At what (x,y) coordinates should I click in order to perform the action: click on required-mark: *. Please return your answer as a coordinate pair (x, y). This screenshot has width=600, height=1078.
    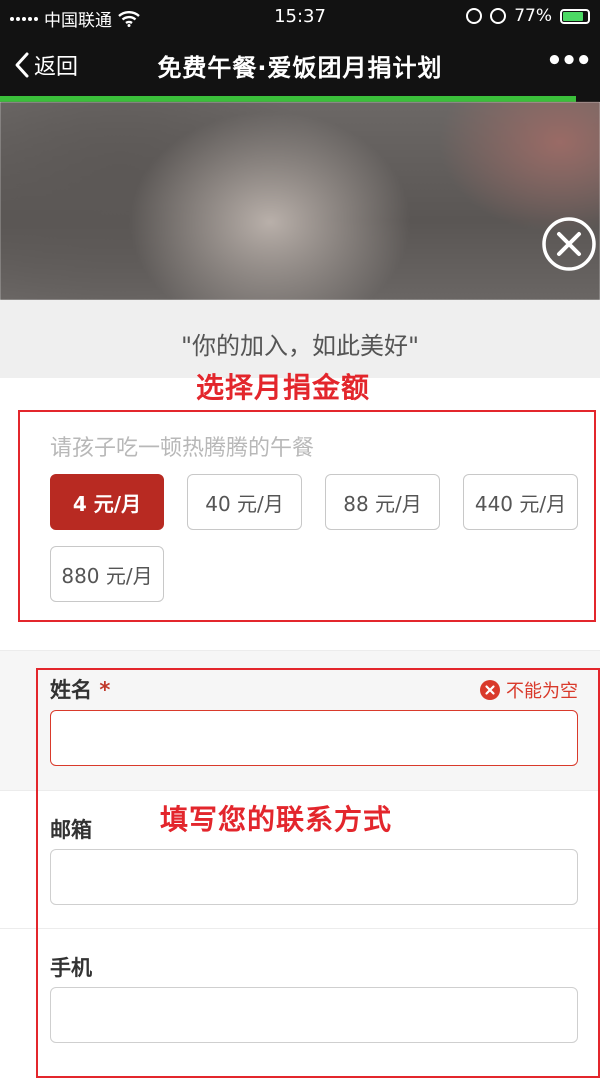
    Looking at the image, I should click on (105, 690).